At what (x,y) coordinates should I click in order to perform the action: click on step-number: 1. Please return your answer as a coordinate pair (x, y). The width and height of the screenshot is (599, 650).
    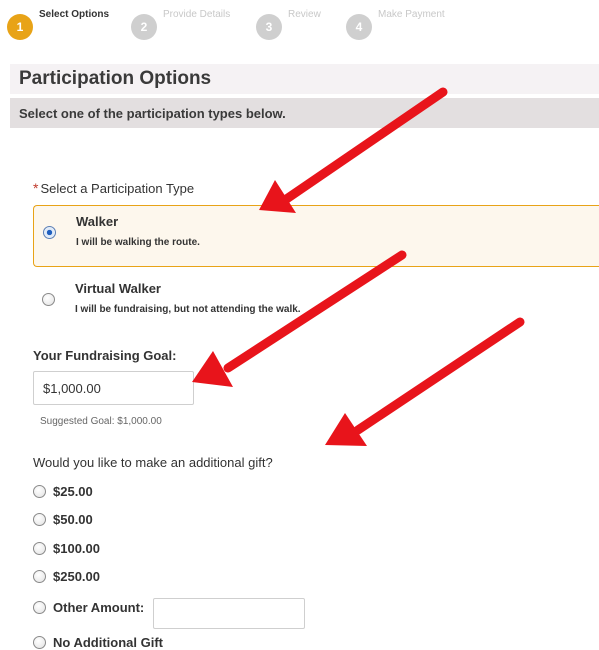
    Looking at the image, I should click on (20, 27).